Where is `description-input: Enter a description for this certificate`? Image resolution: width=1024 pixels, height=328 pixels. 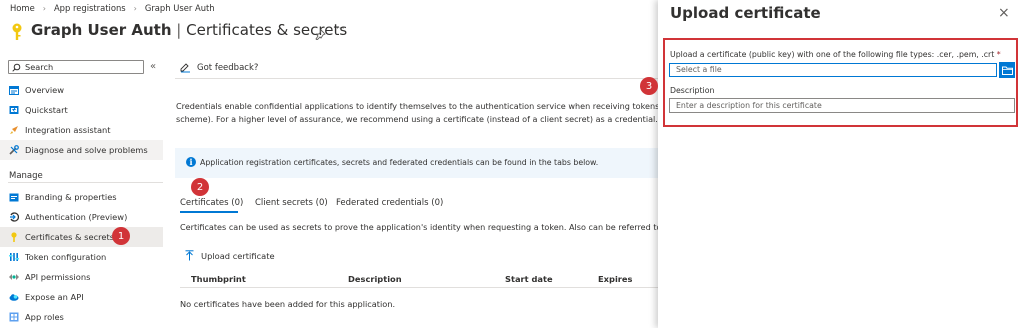
description-input: Enter a description for this certificate is located at coordinates (842, 105).